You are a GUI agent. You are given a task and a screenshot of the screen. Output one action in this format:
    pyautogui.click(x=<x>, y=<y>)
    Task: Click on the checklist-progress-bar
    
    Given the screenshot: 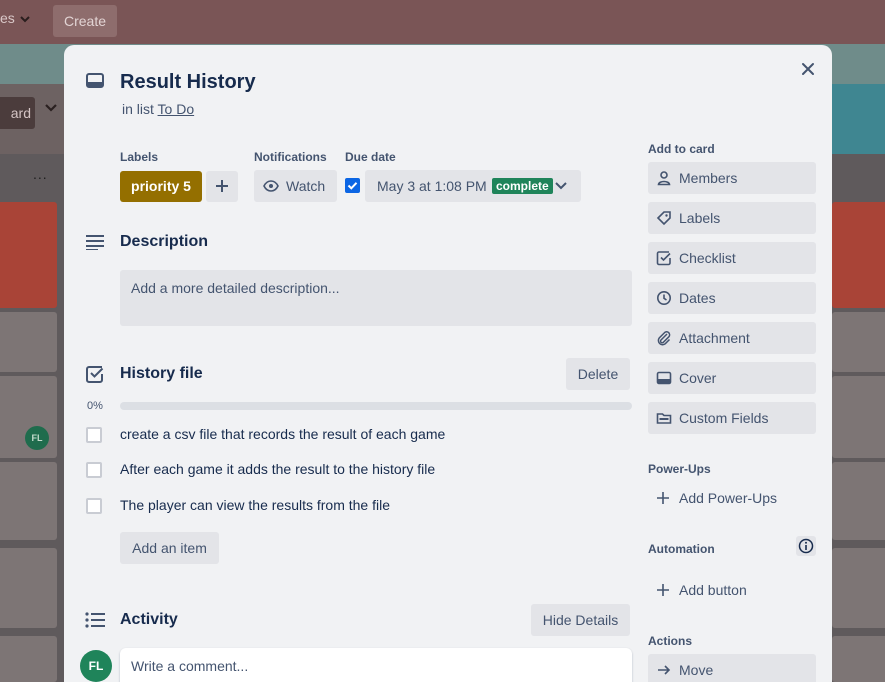 What is the action you would take?
    pyautogui.click(x=376, y=406)
    